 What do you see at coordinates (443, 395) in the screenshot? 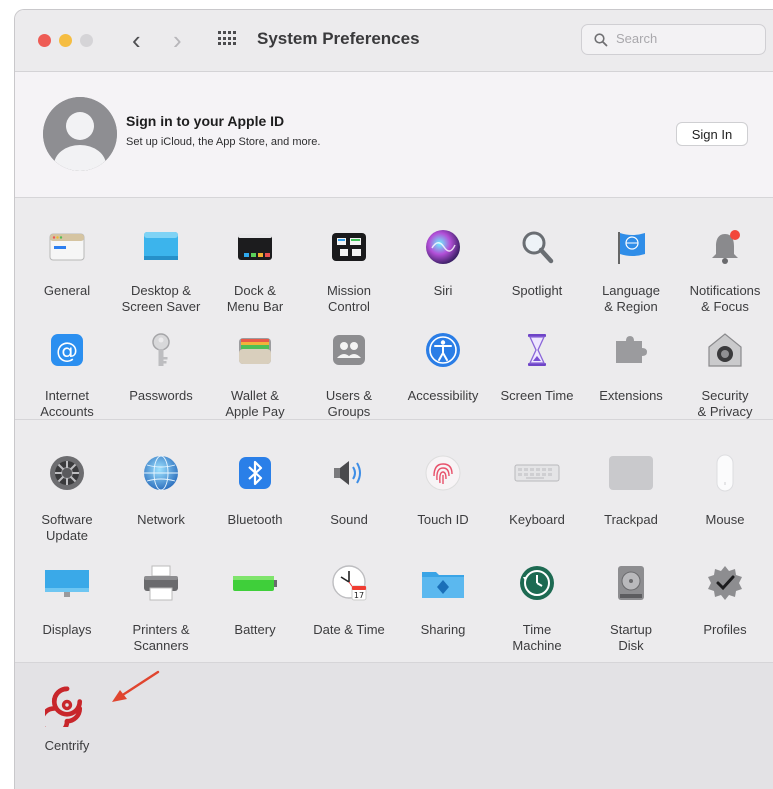
I see `pane-label: Accessibility` at bounding box center [443, 395].